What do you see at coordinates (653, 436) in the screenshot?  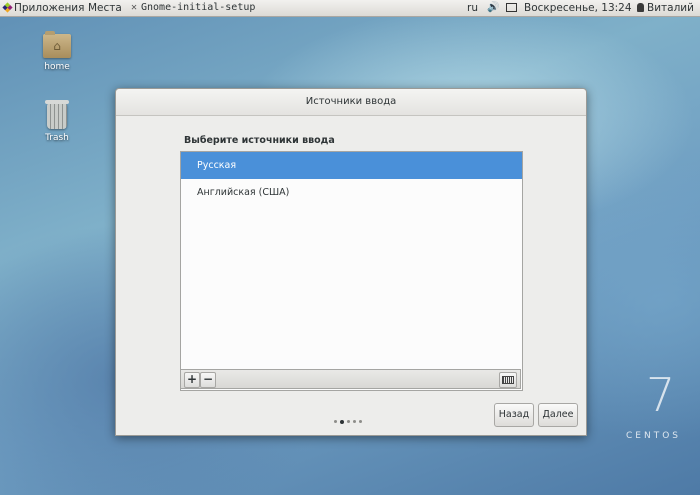 I see `centos-watermark-word: CENTOS` at bounding box center [653, 436].